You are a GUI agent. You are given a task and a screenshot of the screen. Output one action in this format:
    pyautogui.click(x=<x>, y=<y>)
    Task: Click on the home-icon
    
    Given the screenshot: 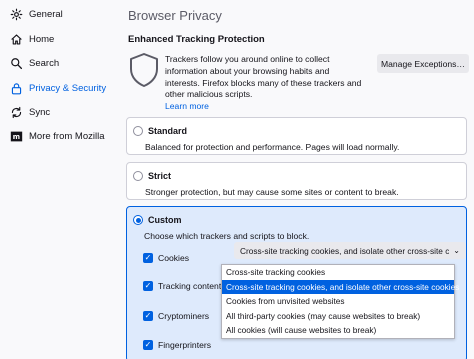 What is the action you would take?
    pyautogui.click(x=16, y=39)
    